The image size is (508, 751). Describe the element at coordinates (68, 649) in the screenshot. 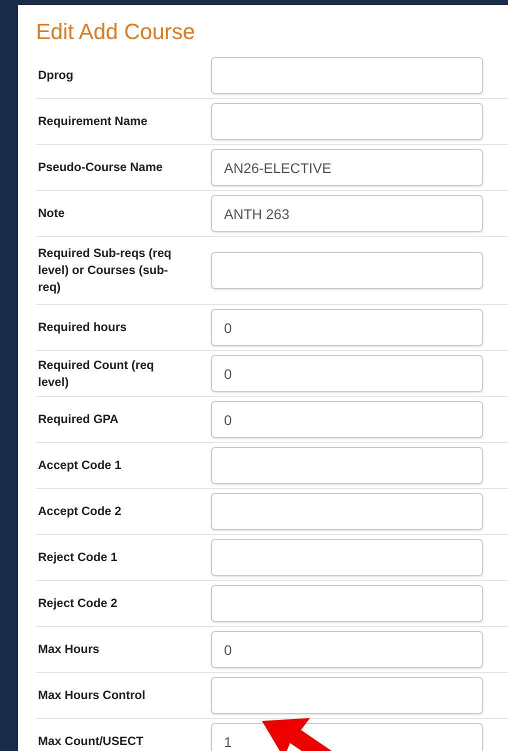

I see `field-label: Max Hours` at that location.